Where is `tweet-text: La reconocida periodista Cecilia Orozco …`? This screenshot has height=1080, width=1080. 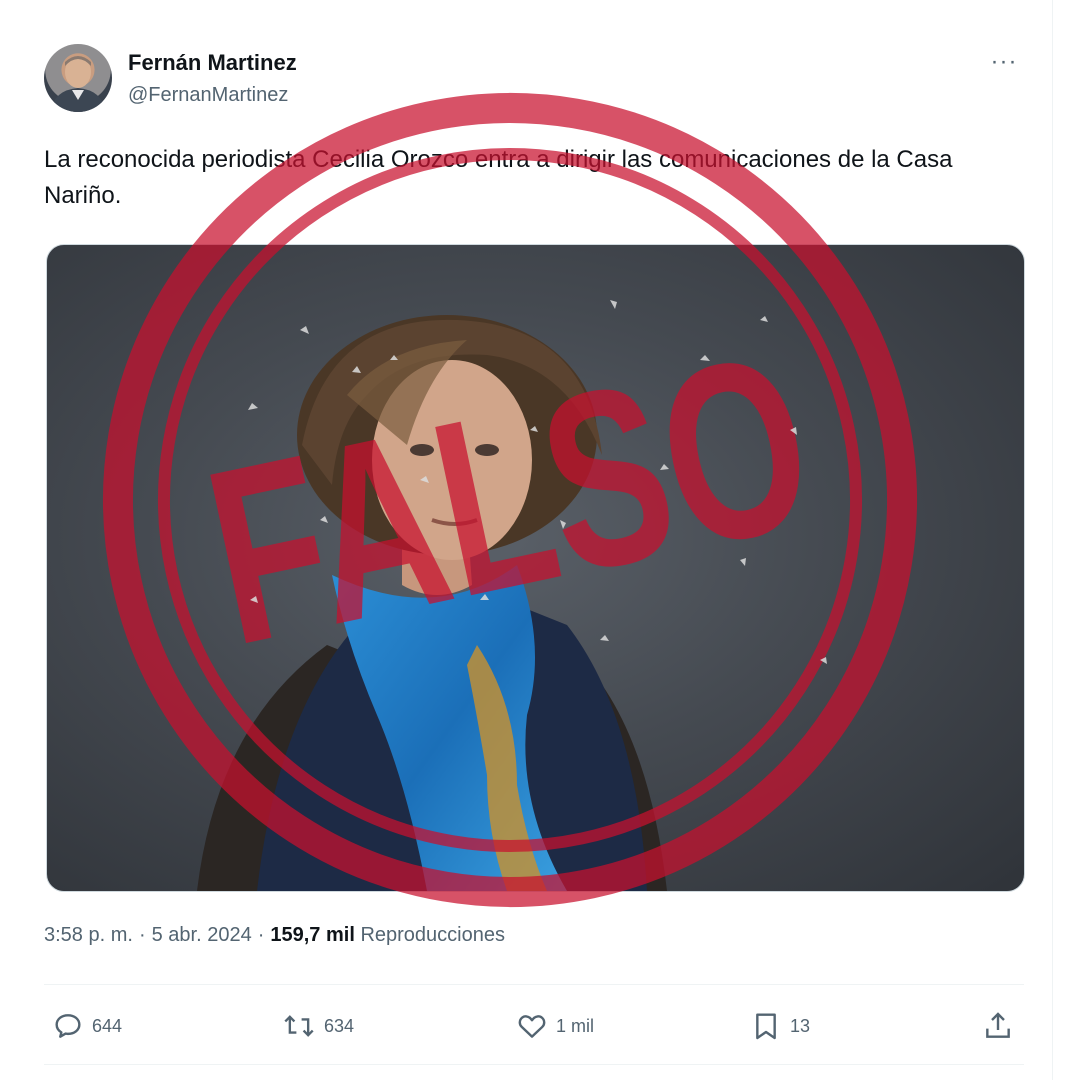 tweet-text: La reconocida periodista Cecilia Orozco … is located at coordinates (498, 177).